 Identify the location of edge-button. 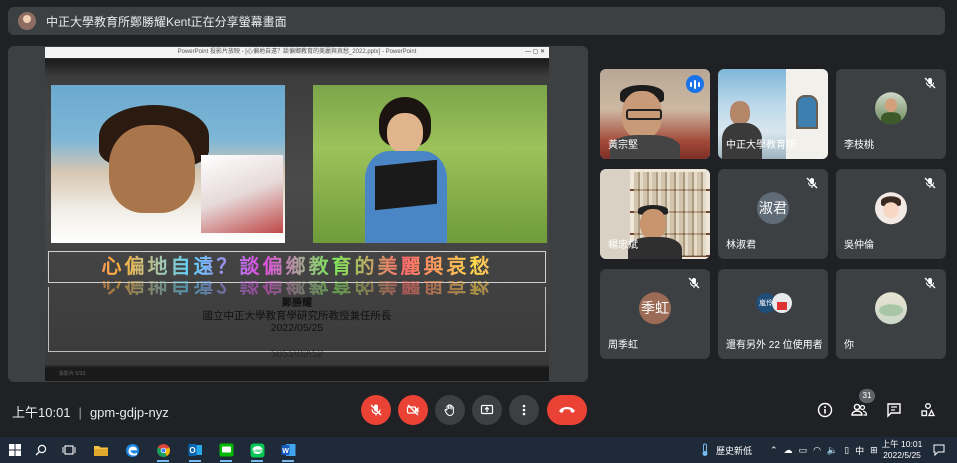
(132, 450).